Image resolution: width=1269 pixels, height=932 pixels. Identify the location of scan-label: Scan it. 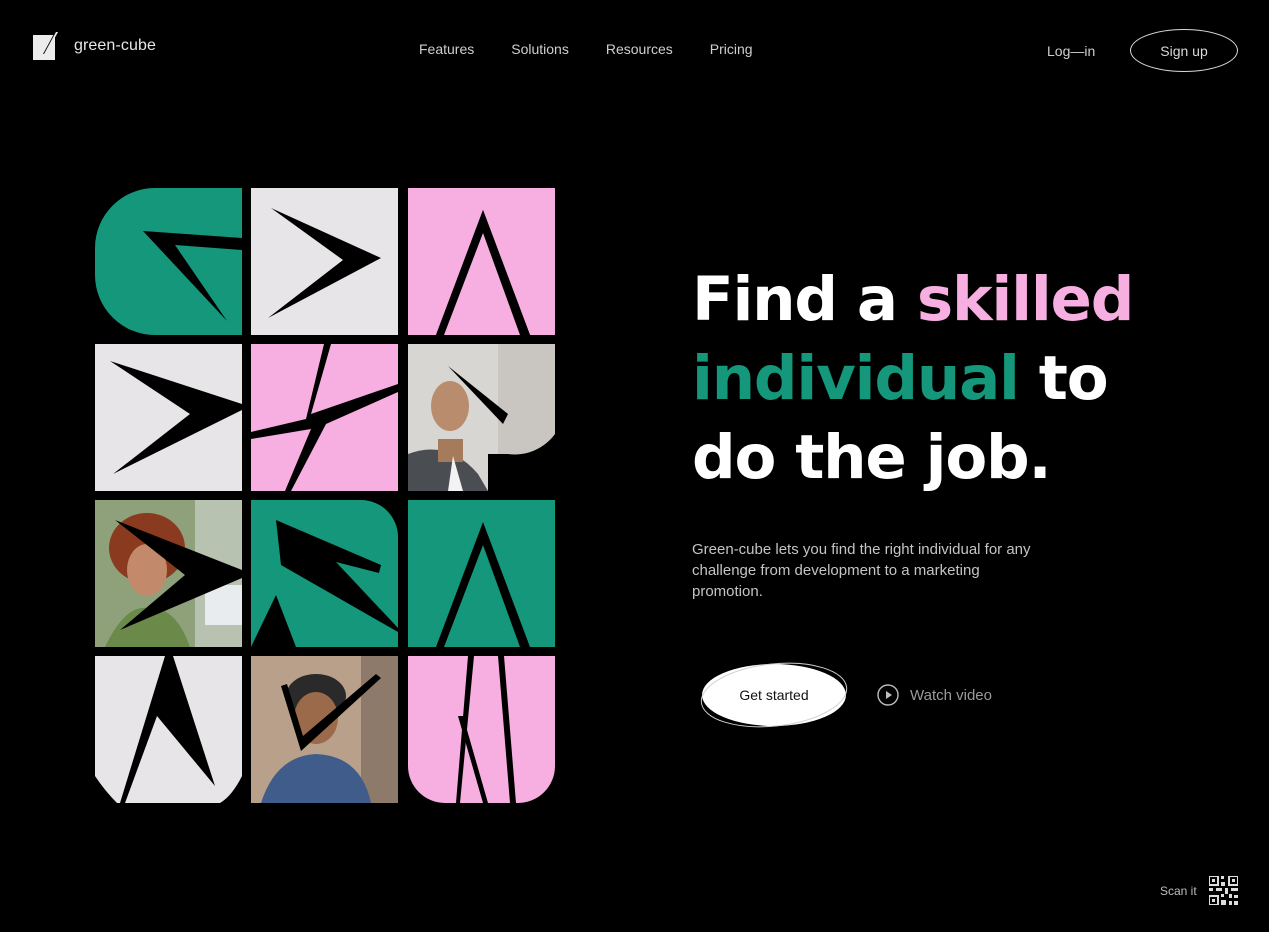
(1178, 890).